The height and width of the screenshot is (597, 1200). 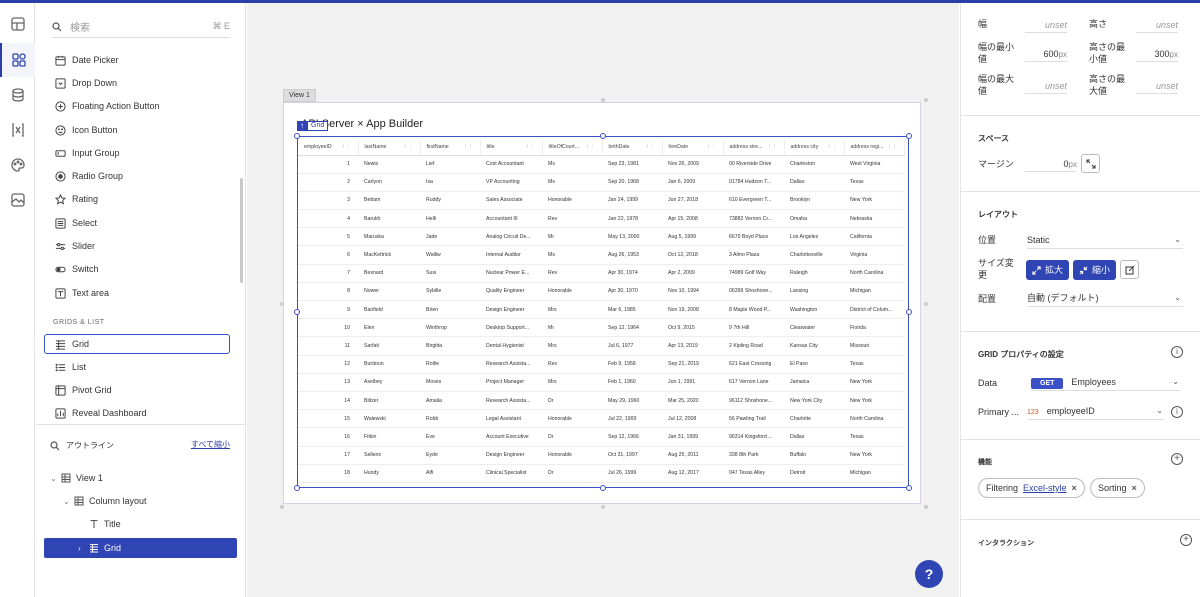 I want to click on align-select: 自動 (デフォルト) ⌄, so click(x=1105, y=298).